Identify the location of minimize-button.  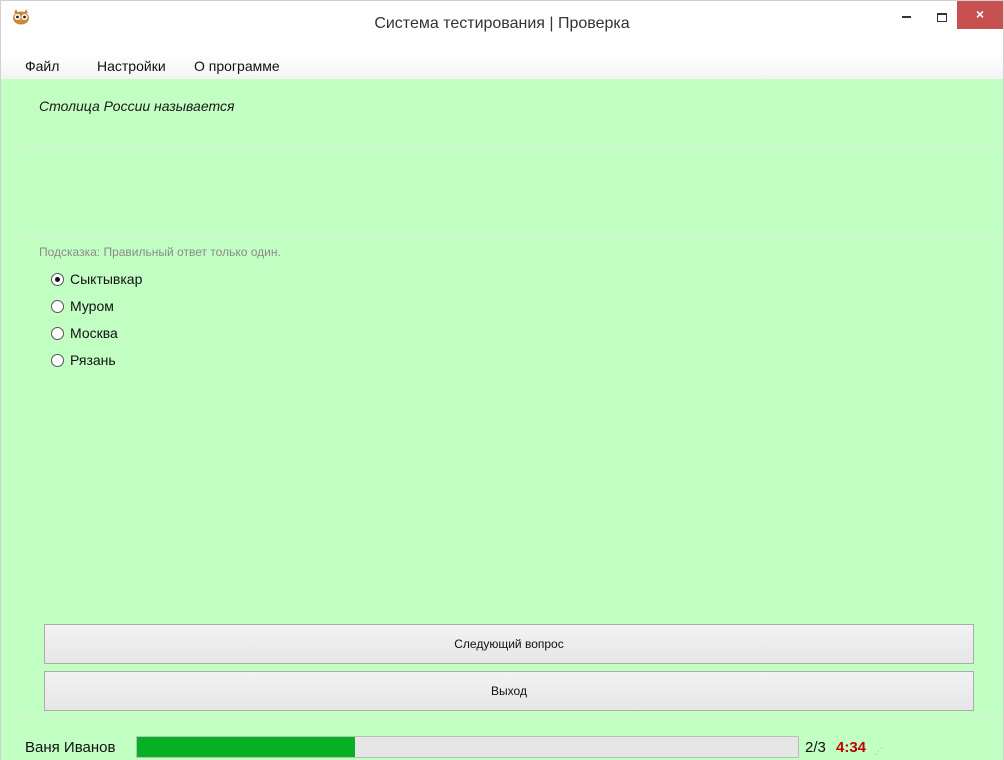
(906, 16).